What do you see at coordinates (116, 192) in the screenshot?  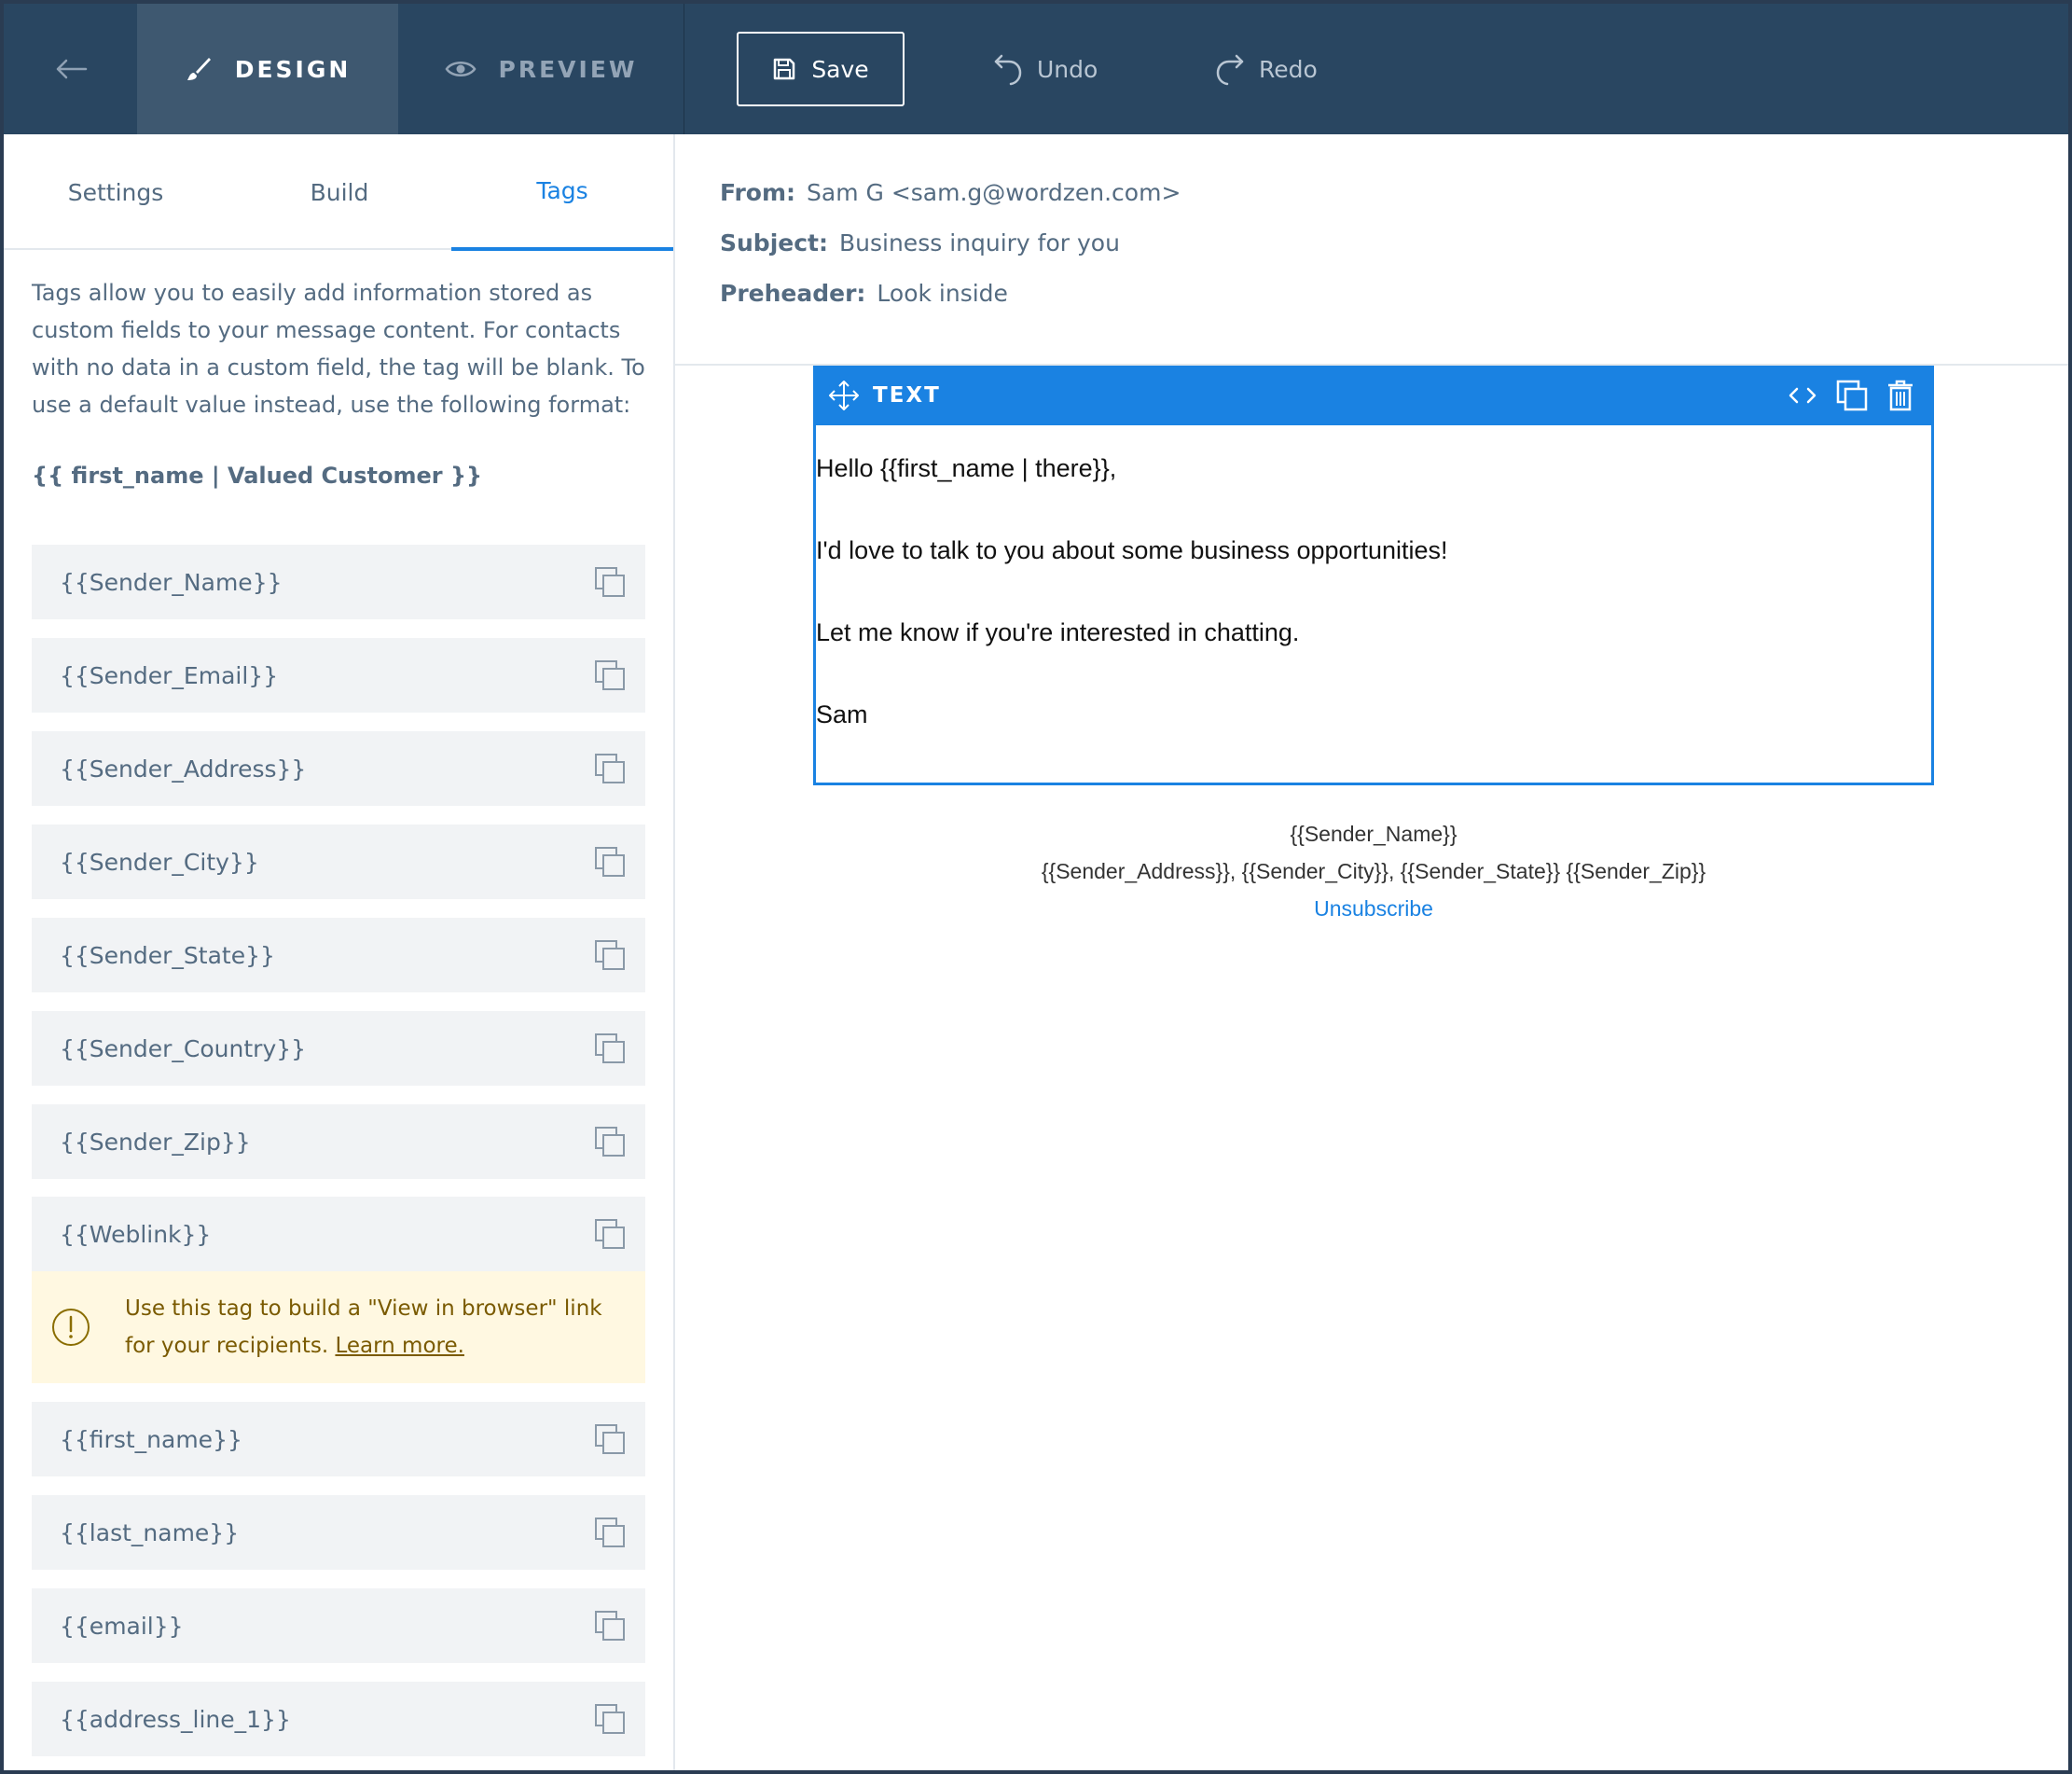 I see `tab-settings: Settings` at bounding box center [116, 192].